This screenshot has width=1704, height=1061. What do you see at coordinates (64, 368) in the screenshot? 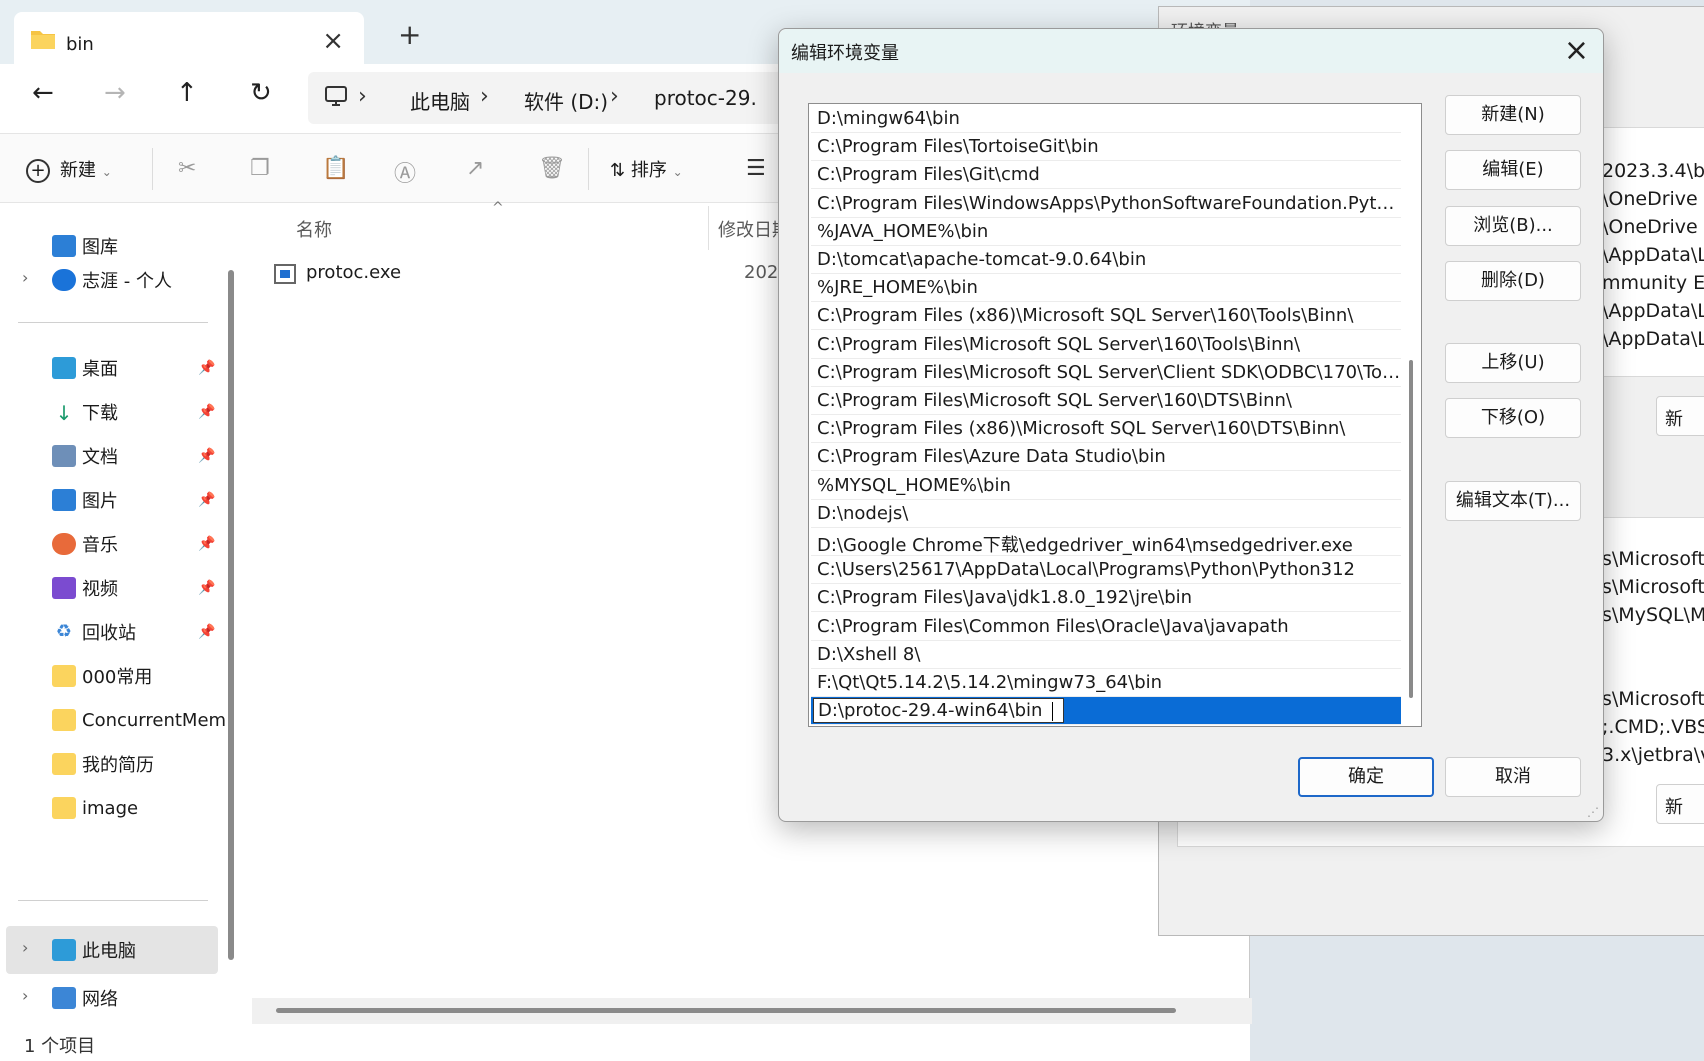
I see `desktop-icon` at bounding box center [64, 368].